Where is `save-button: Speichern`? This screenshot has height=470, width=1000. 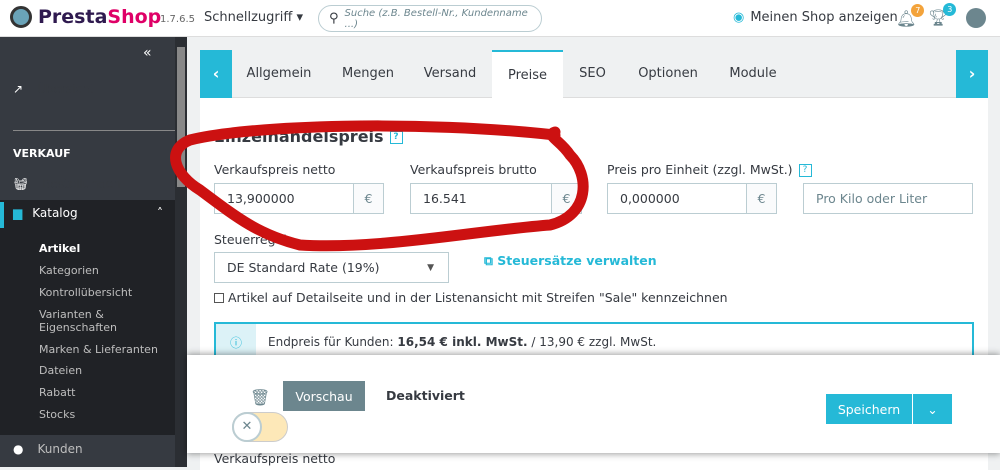
save-button: Speichern is located at coordinates (869, 409).